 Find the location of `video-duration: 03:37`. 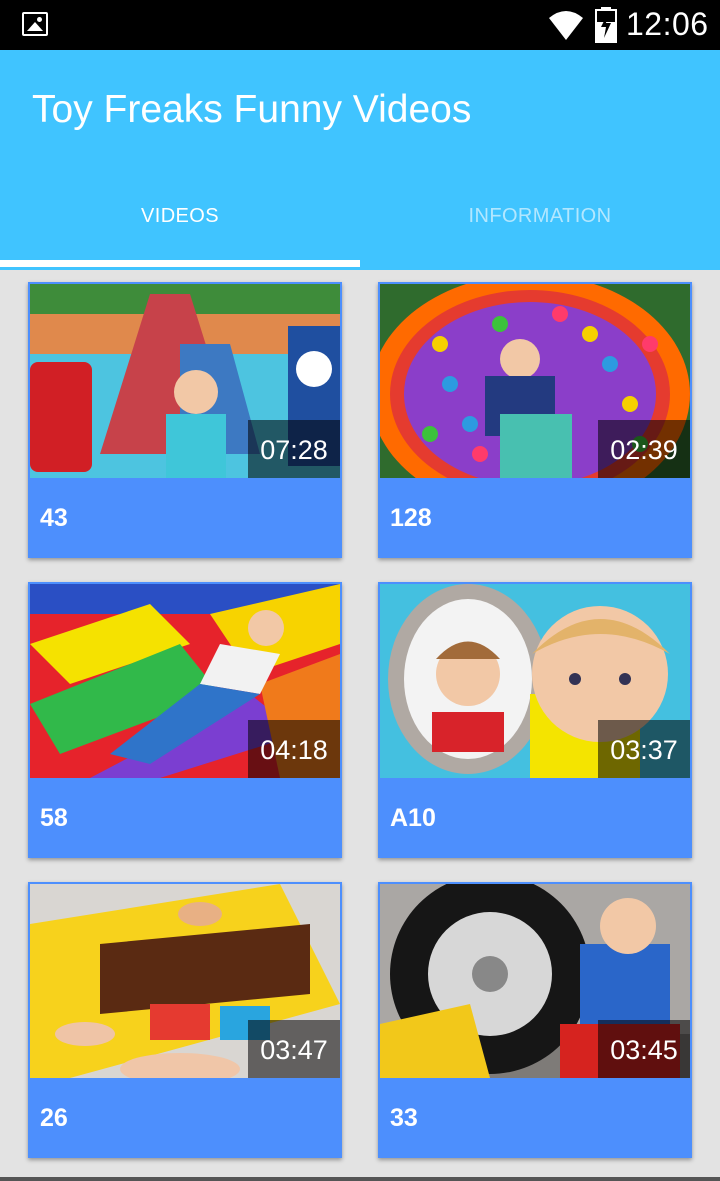

video-duration: 03:37 is located at coordinates (644, 749).